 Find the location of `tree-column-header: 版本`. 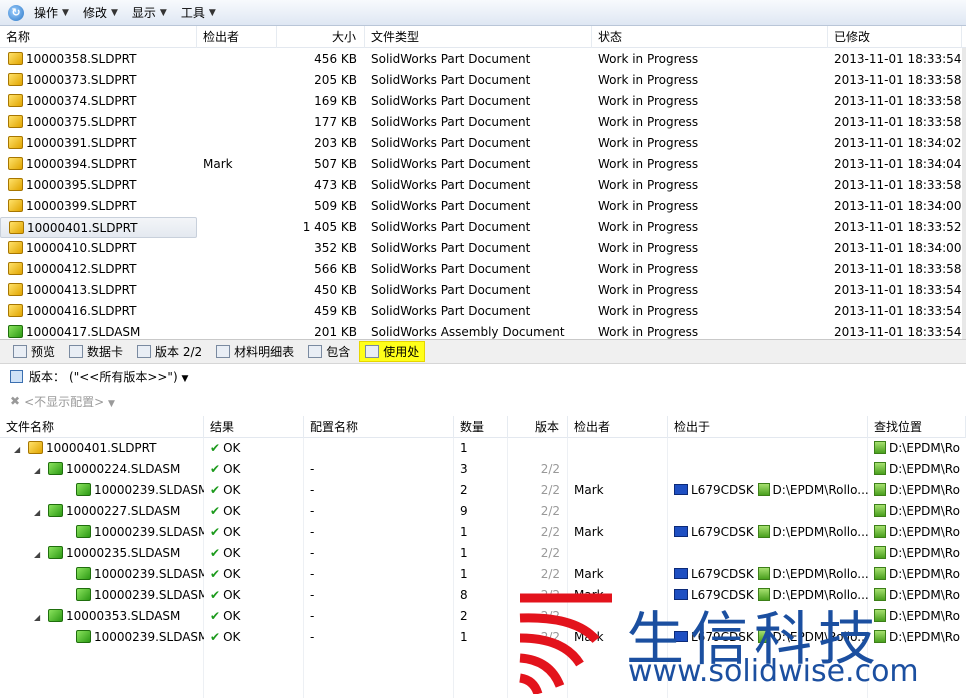

tree-column-header: 版本 is located at coordinates (538, 427).